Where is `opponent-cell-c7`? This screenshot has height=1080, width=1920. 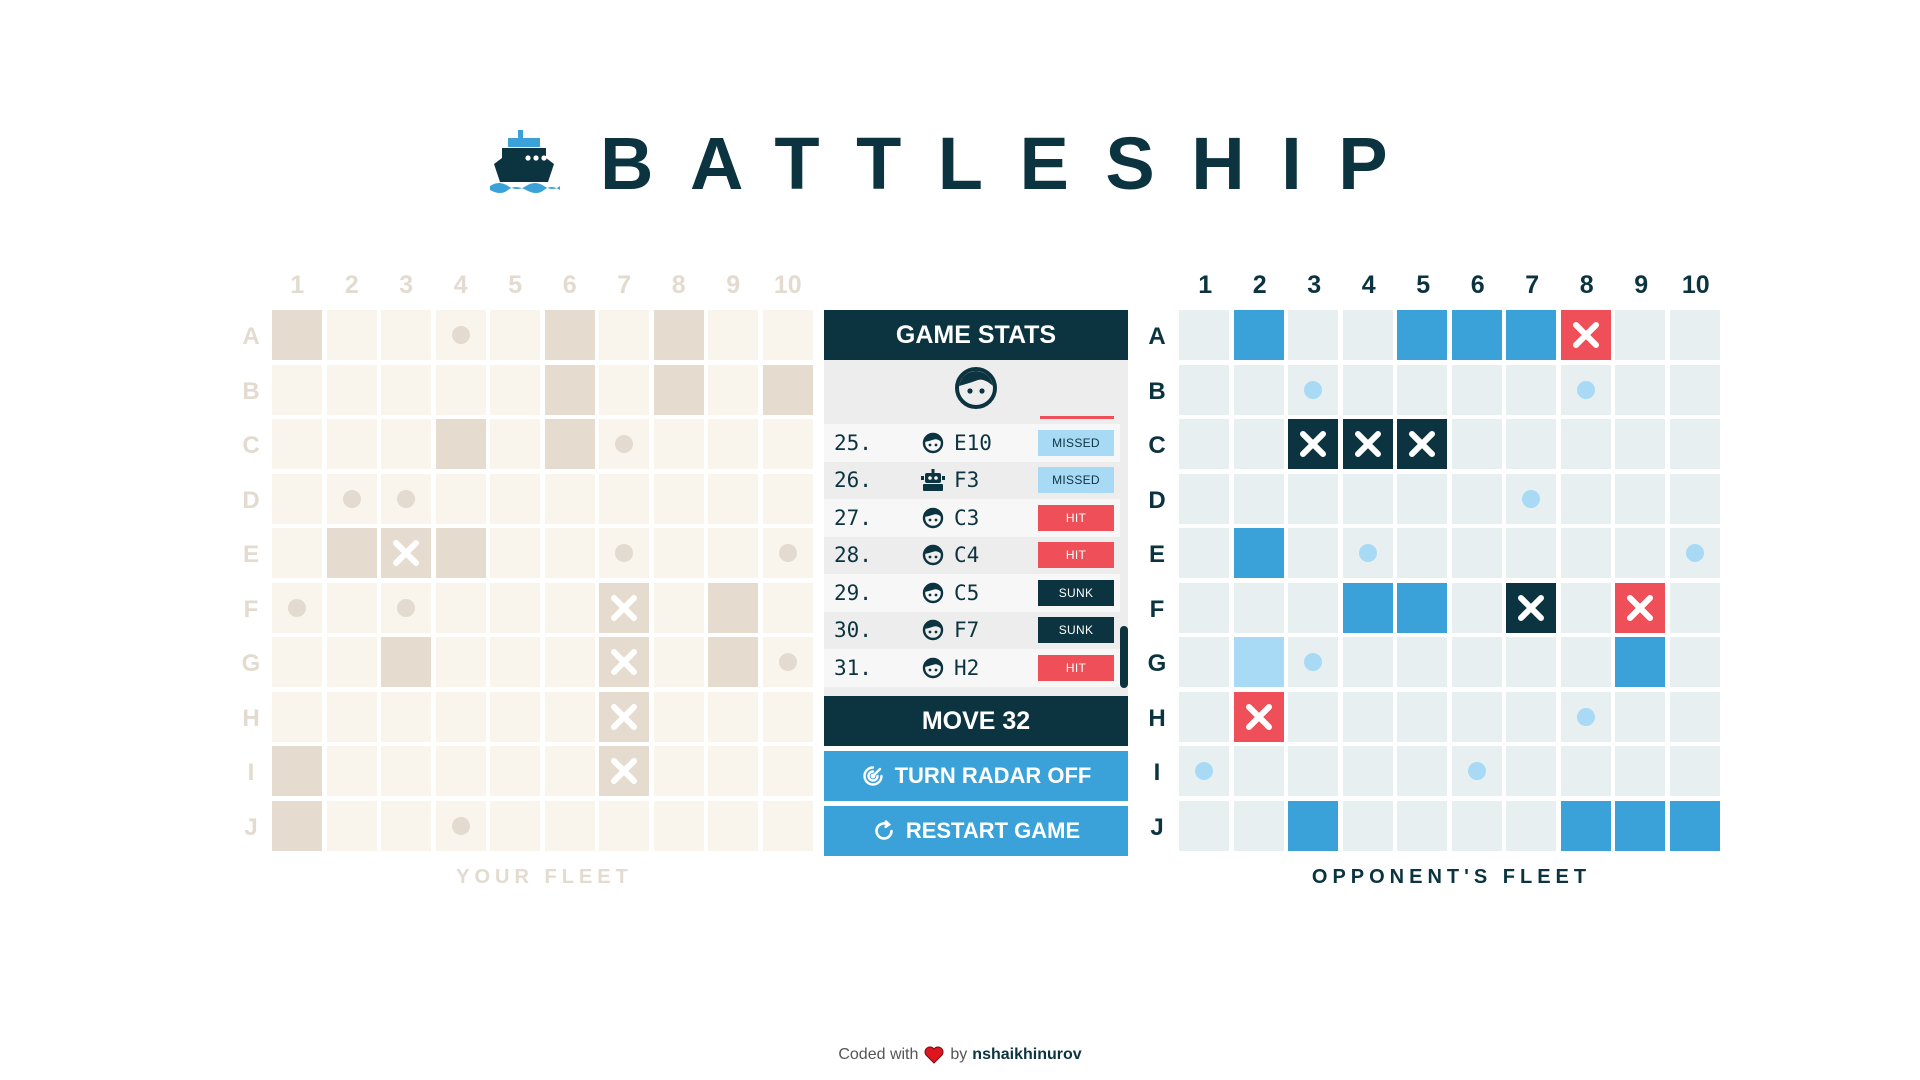 opponent-cell-c7 is located at coordinates (1531, 444).